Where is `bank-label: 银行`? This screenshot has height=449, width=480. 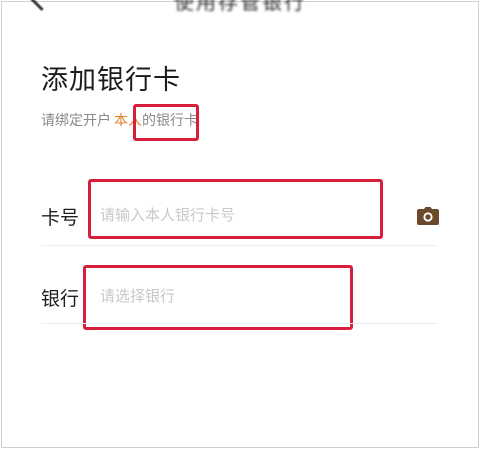
bank-label: 银行 is located at coordinates (60, 299).